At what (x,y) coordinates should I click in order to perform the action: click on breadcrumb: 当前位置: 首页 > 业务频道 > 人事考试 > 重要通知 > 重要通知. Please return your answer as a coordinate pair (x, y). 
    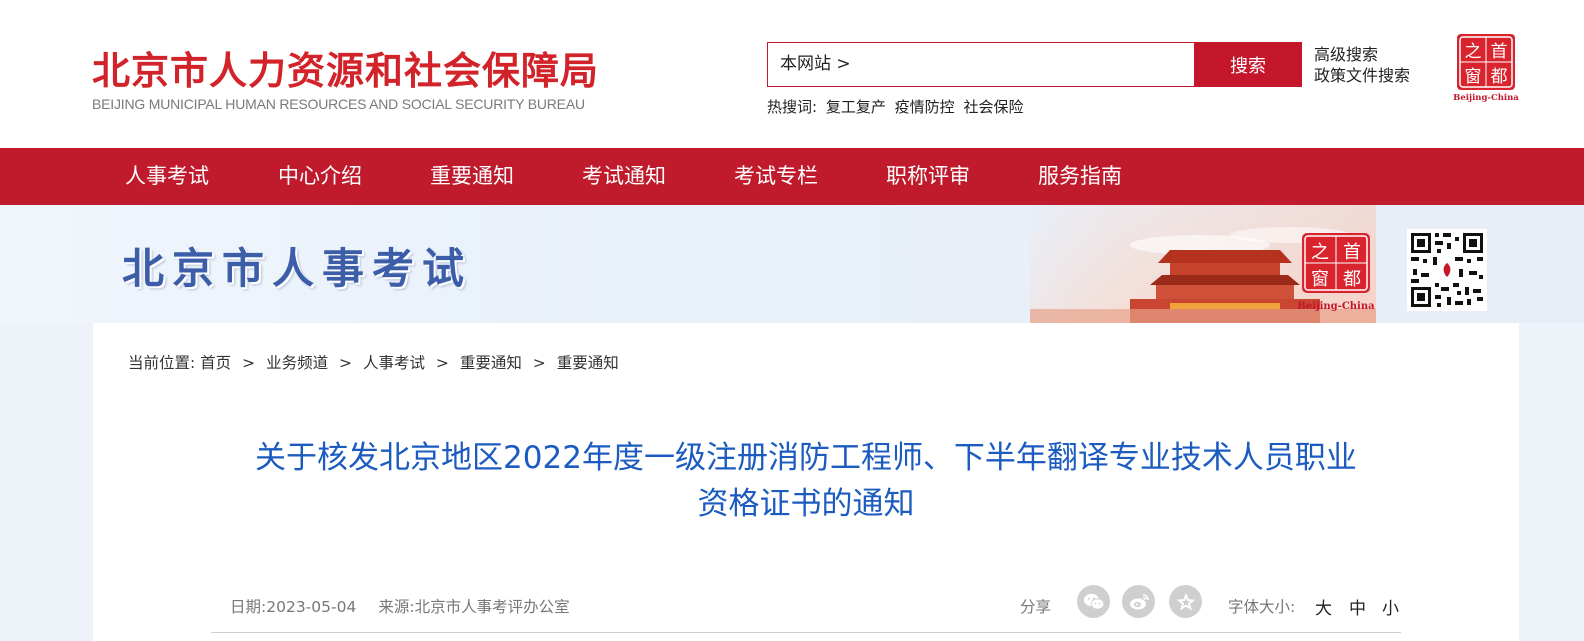
    Looking at the image, I should click on (373, 362).